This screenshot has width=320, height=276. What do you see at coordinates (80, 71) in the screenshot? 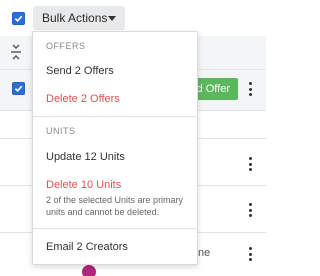
I see `send-offers-menu-item: Send 2 Offers` at bounding box center [80, 71].